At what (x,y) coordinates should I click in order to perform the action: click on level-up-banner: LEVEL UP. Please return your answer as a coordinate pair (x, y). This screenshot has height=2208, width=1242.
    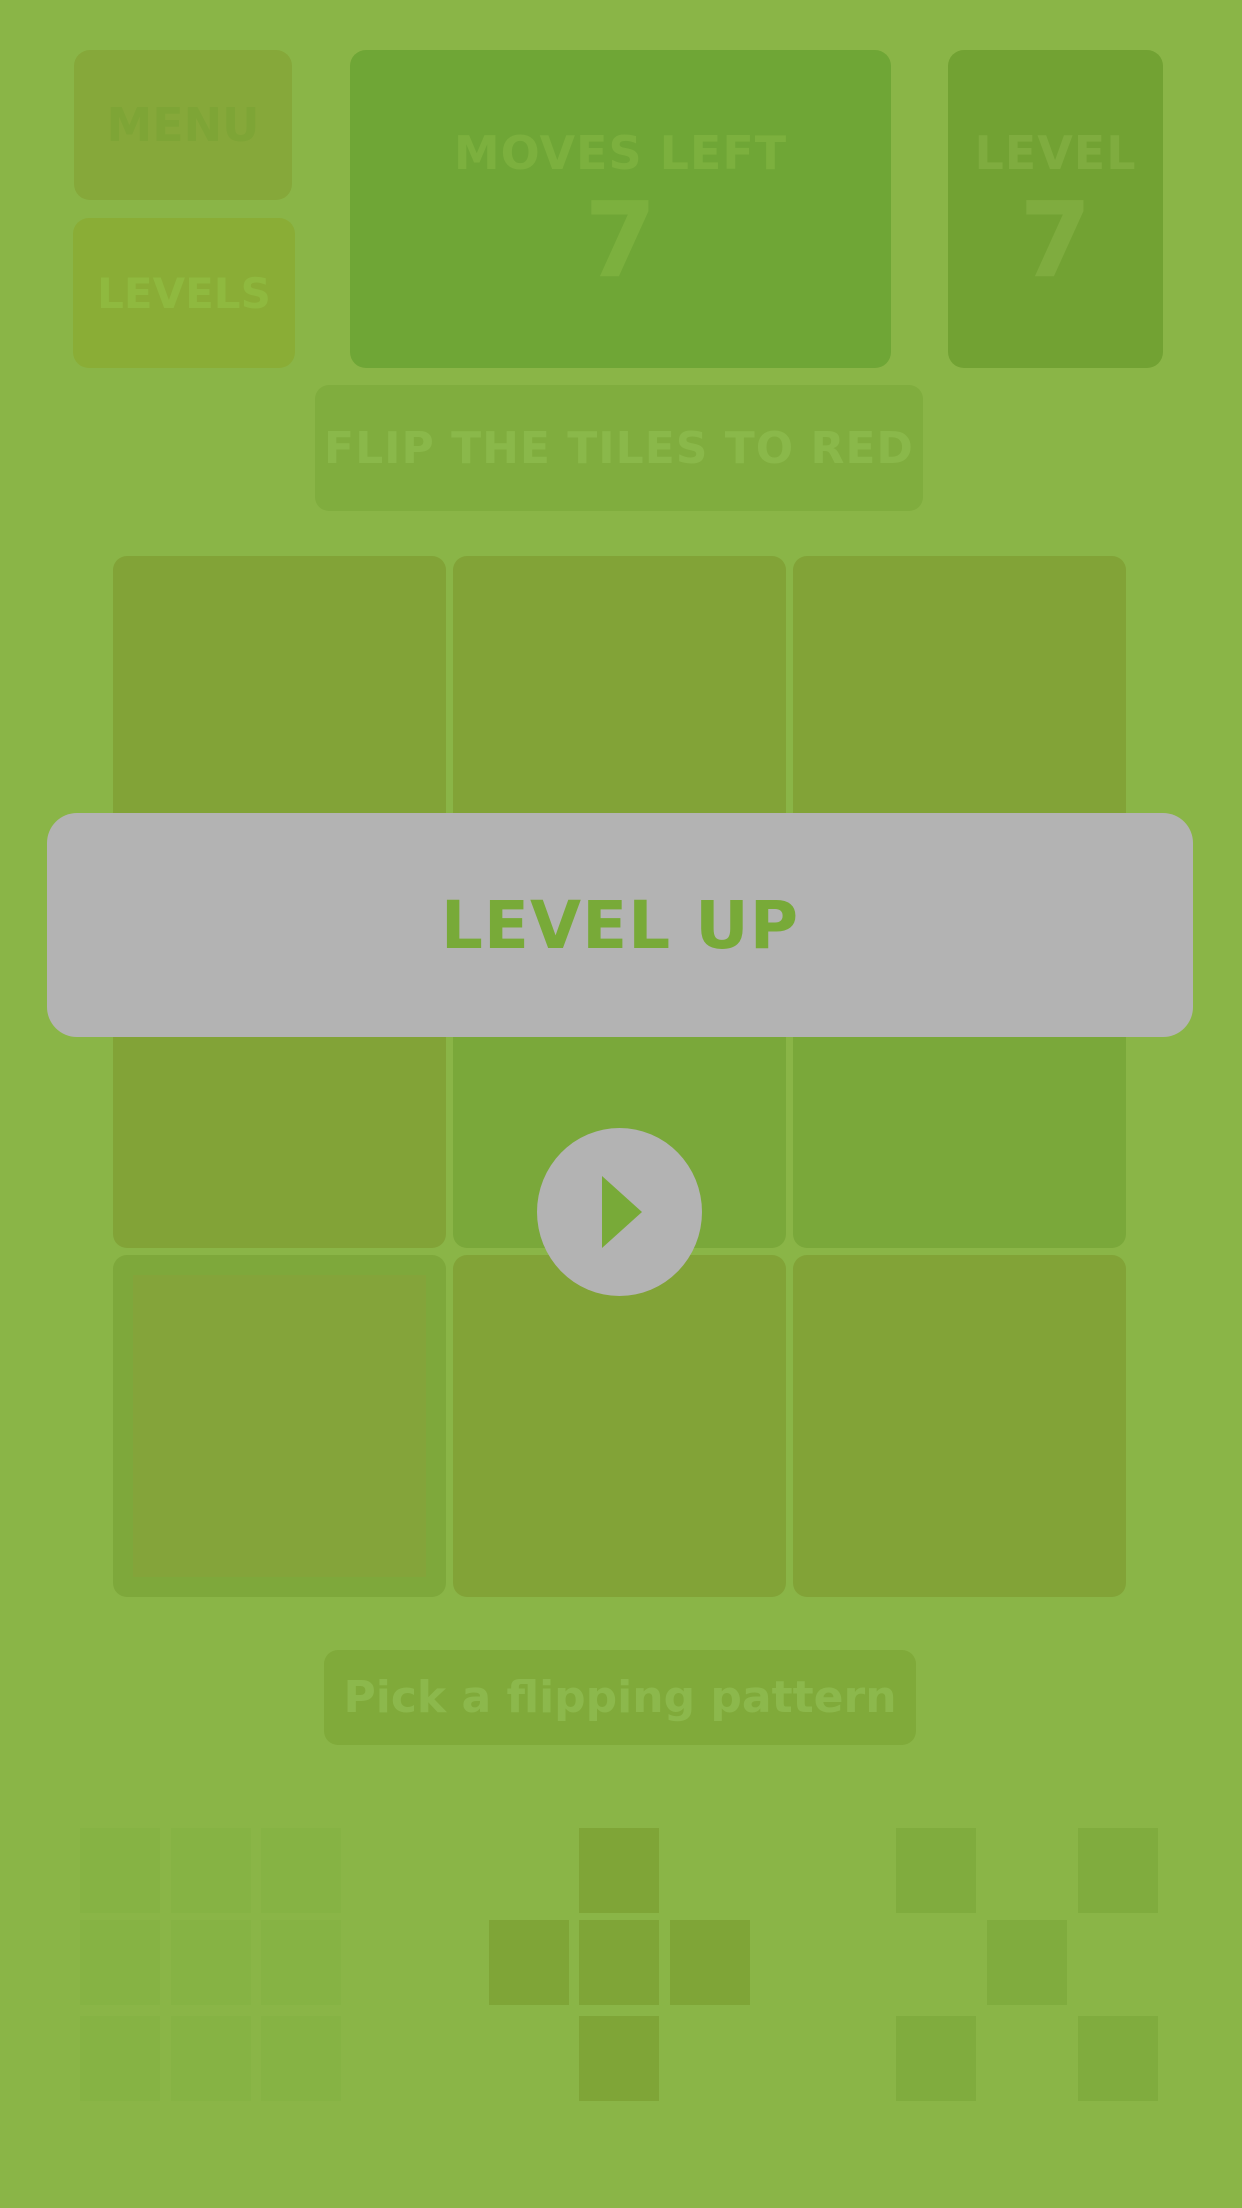
    Looking at the image, I should click on (620, 925).